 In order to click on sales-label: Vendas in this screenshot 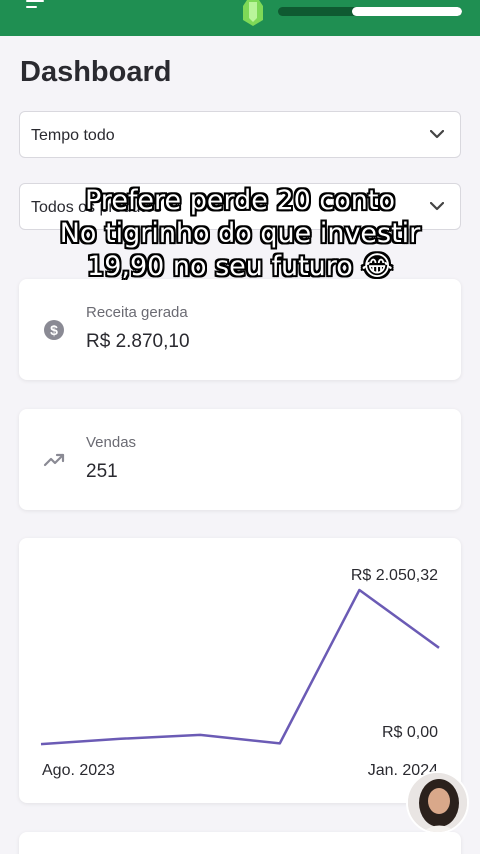, I will do `click(111, 442)`.